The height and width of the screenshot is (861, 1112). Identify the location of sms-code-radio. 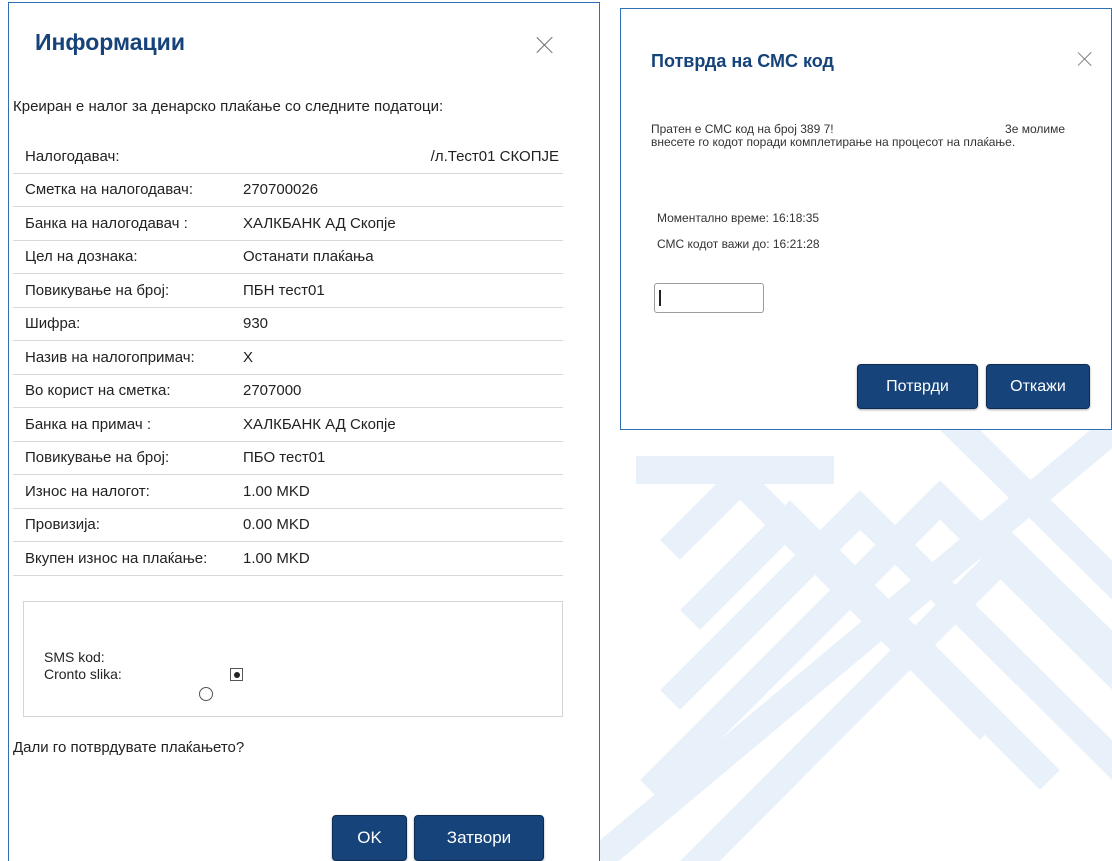
(236, 674).